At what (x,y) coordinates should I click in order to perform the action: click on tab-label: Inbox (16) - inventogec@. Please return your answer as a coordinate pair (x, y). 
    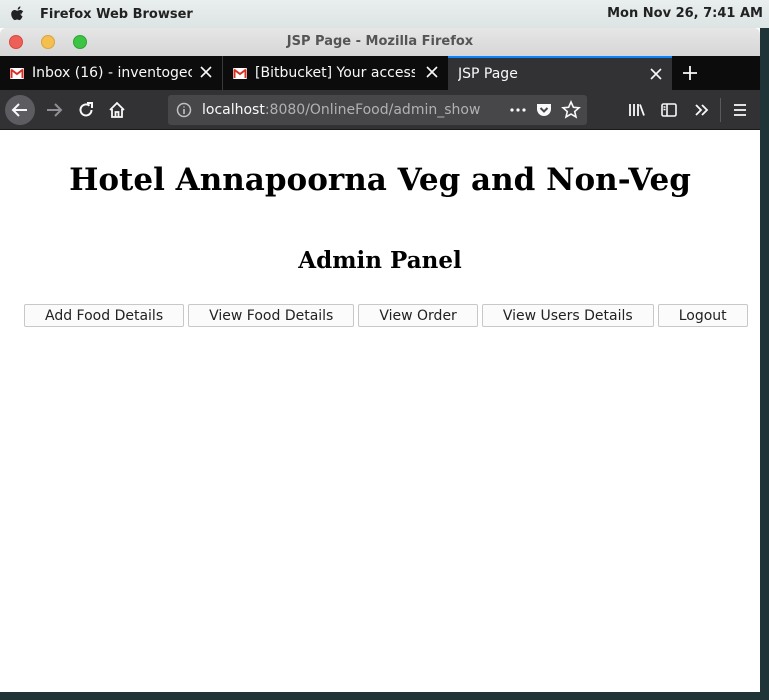
    Looking at the image, I should click on (112, 73).